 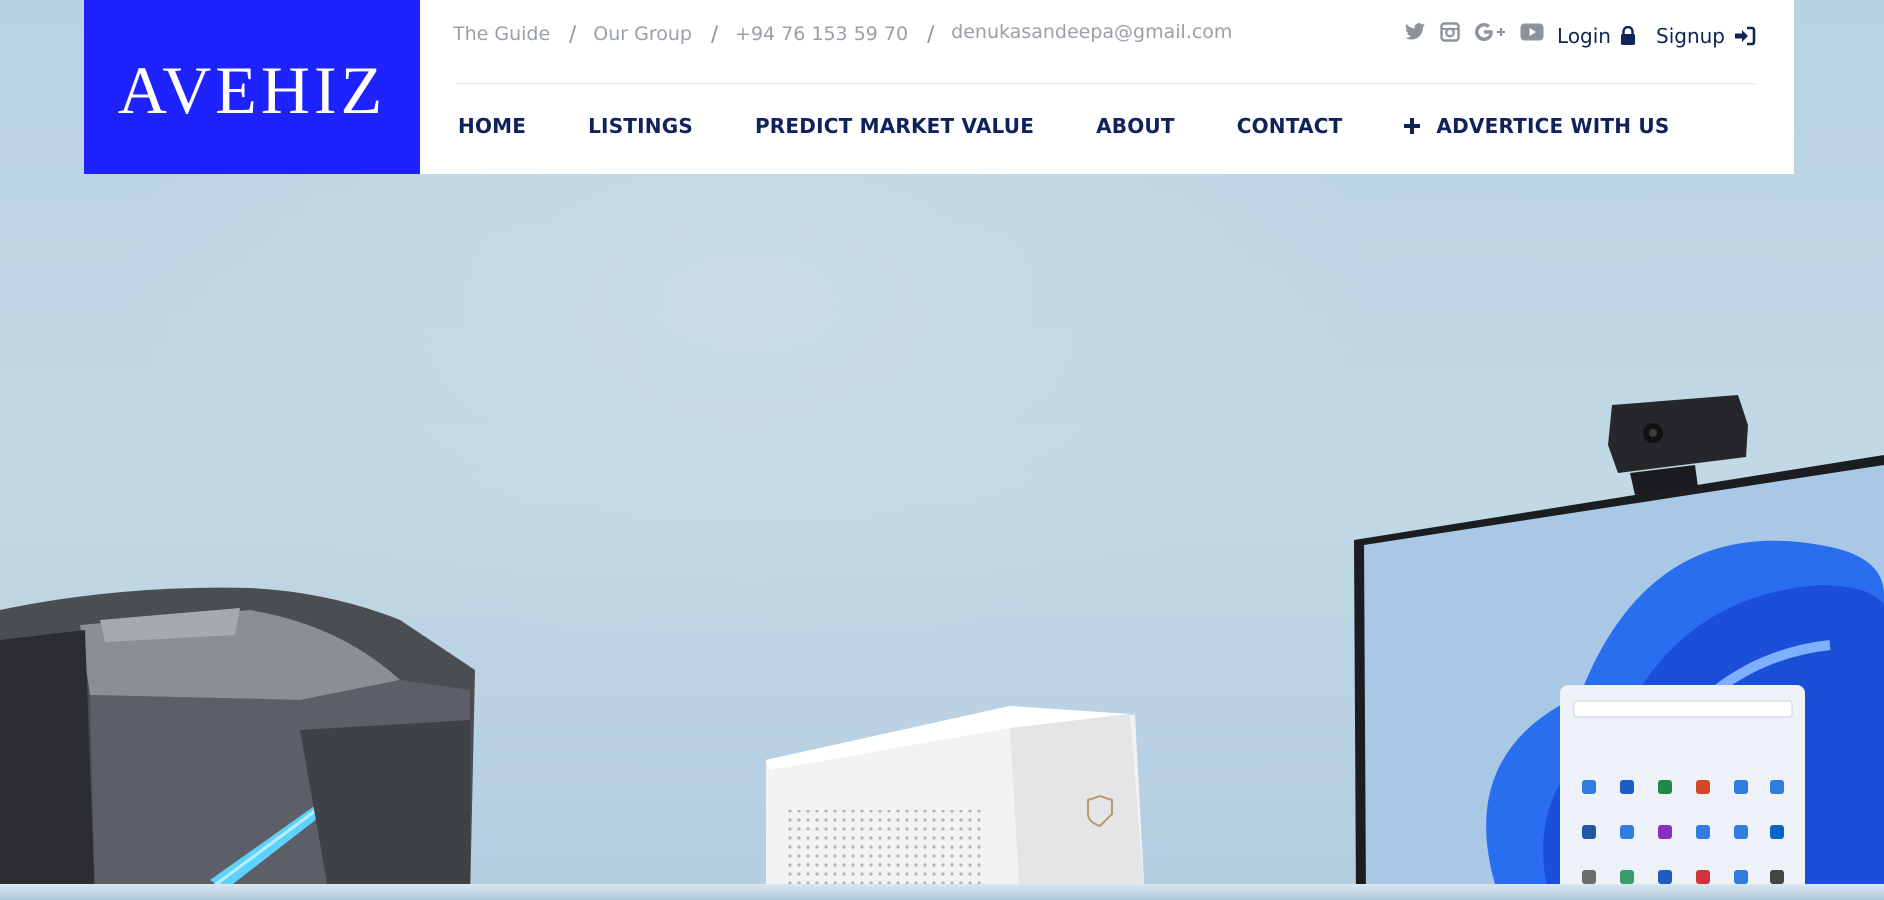 I want to click on nav-advertise: ADVERTICE WITH US, so click(x=1536, y=126).